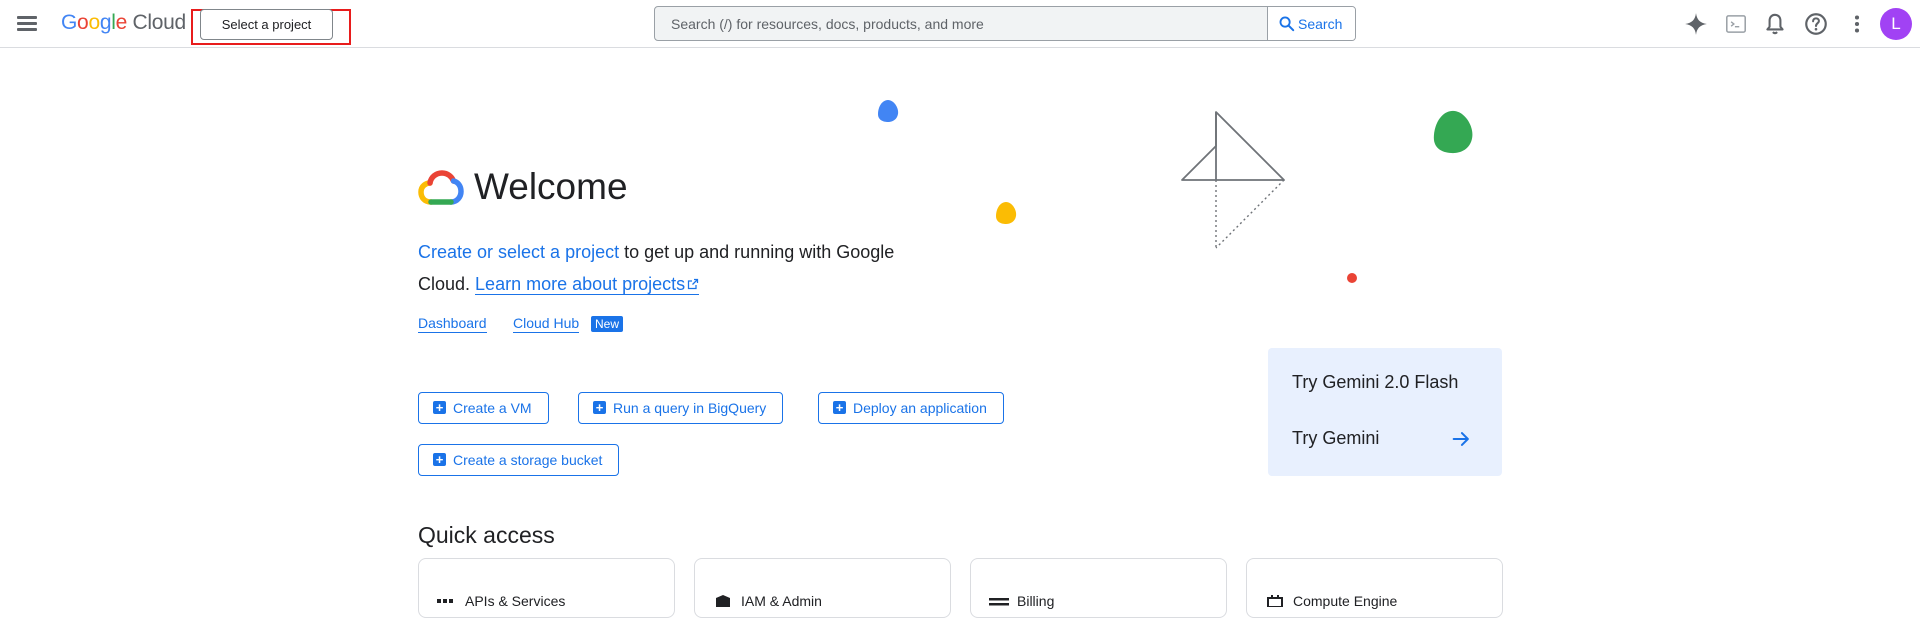 The height and width of the screenshot is (618, 1920). What do you see at coordinates (551, 186) in the screenshot?
I see `welcome-title: Welcome` at bounding box center [551, 186].